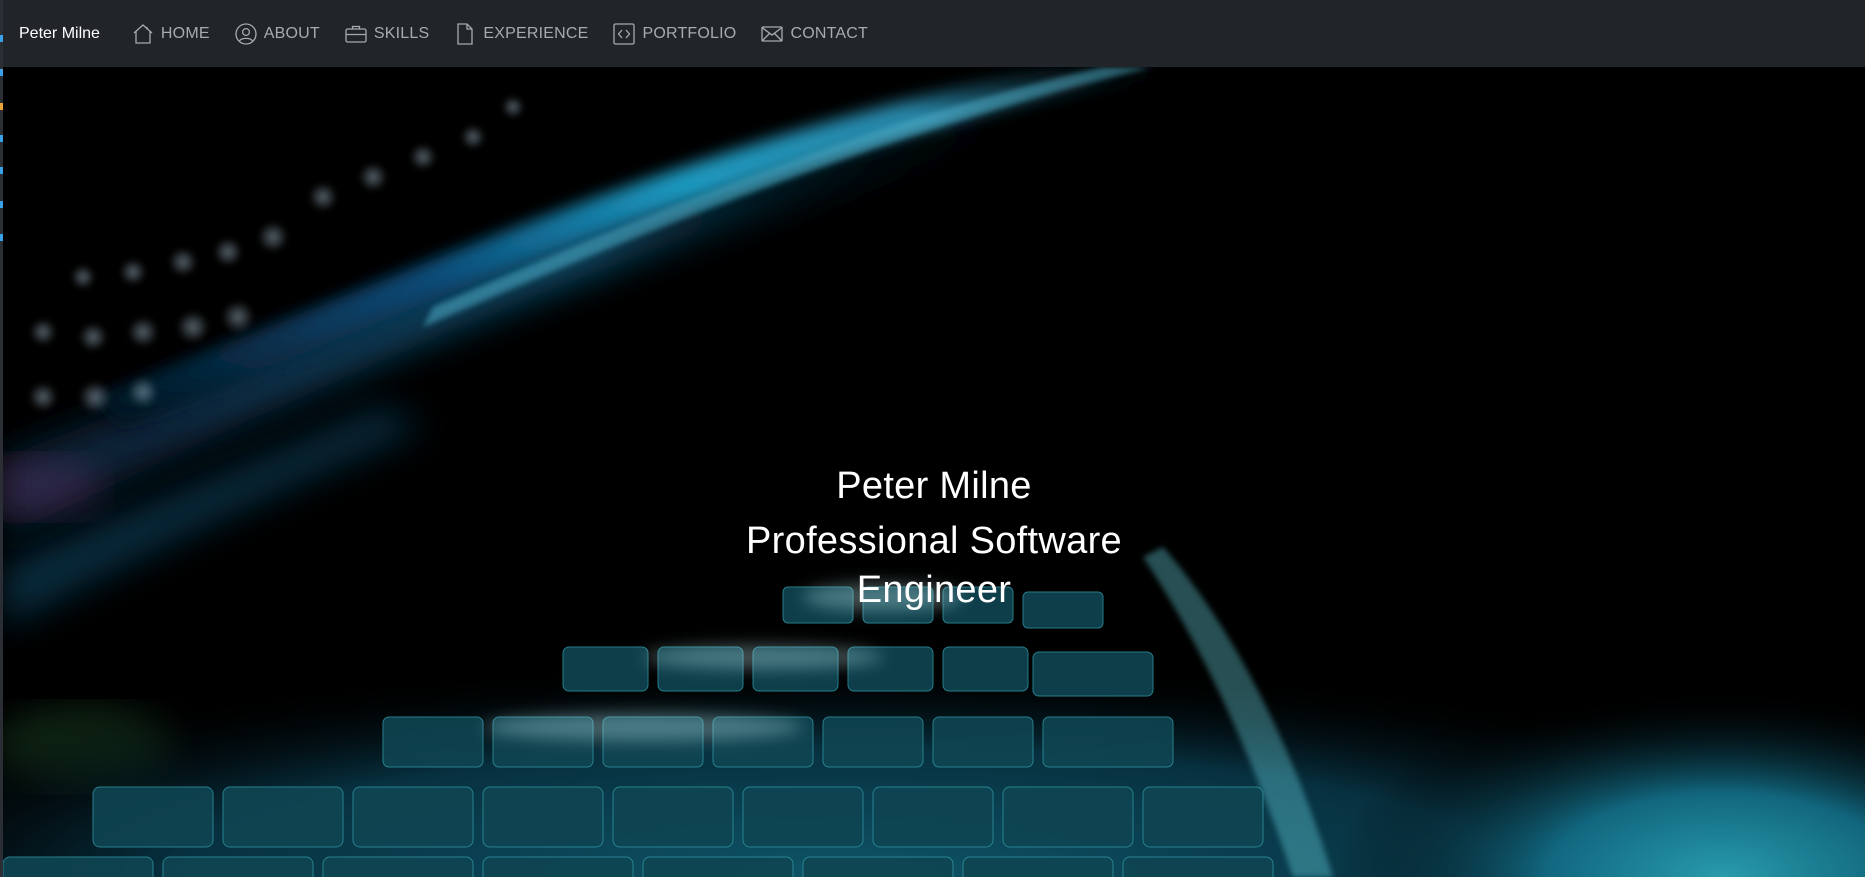  I want to click on home-icon, so click(143, 34).